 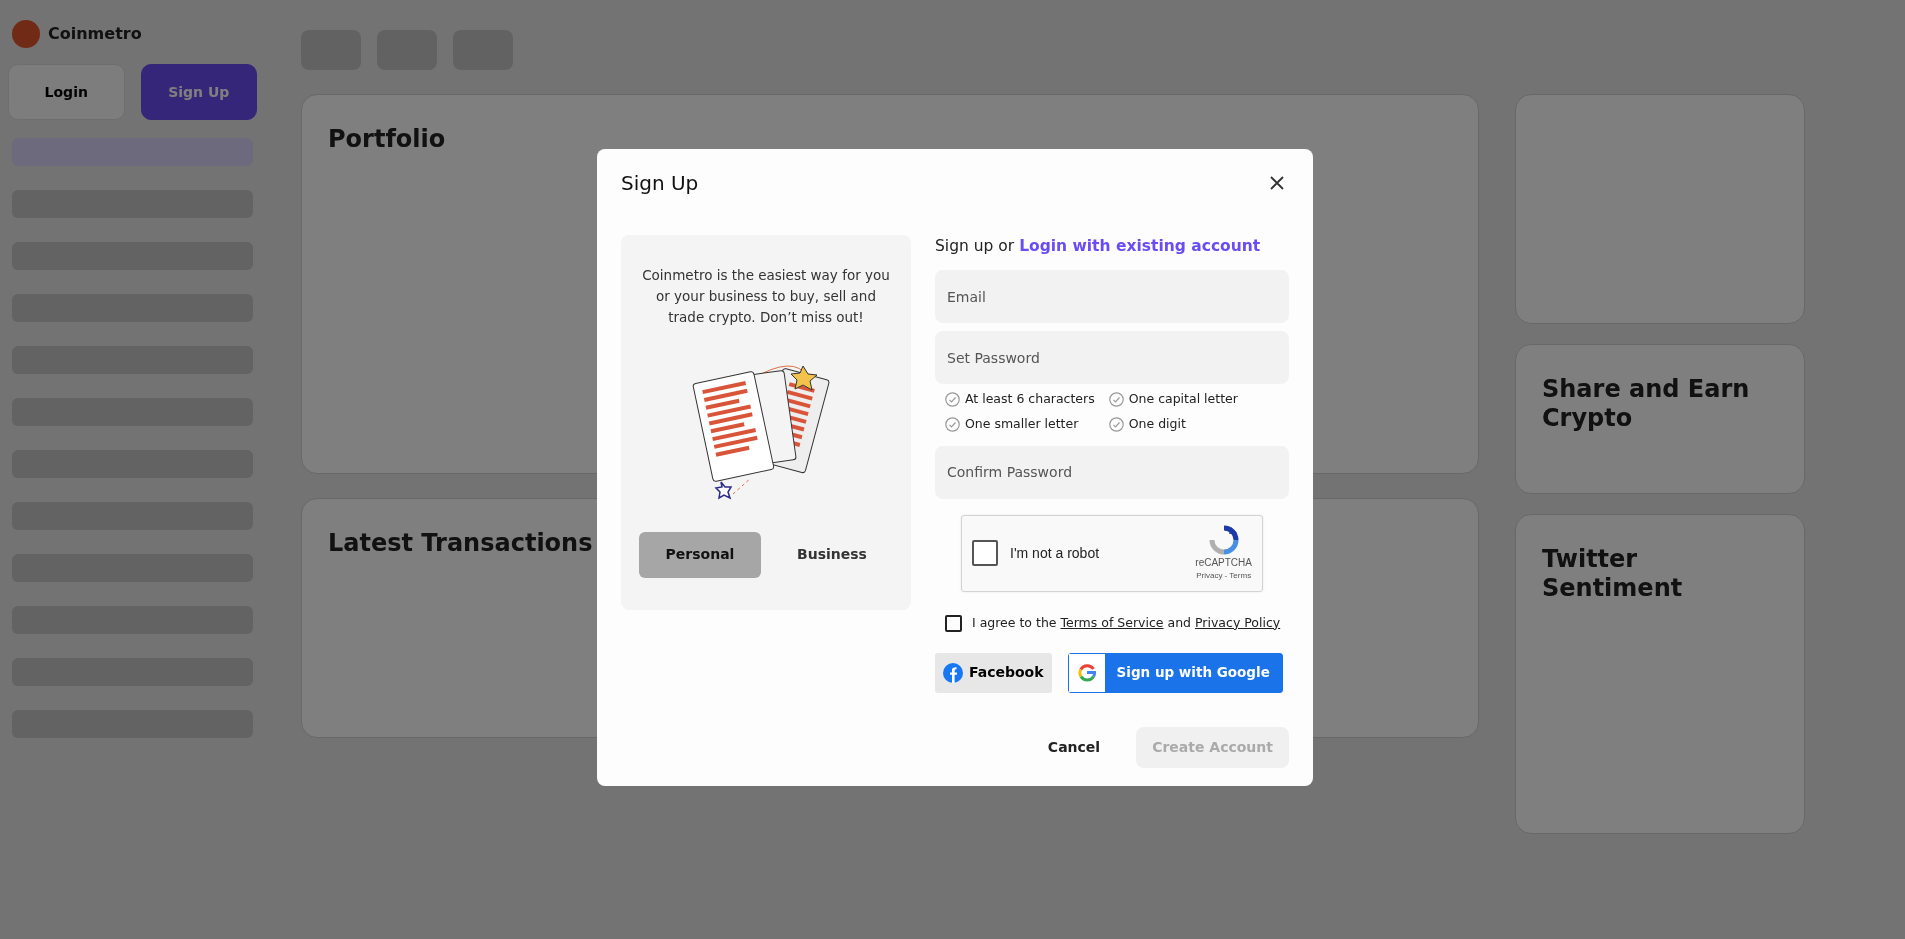 I want to click on password-rule: One capital letter, so click(x=1183, y=399).